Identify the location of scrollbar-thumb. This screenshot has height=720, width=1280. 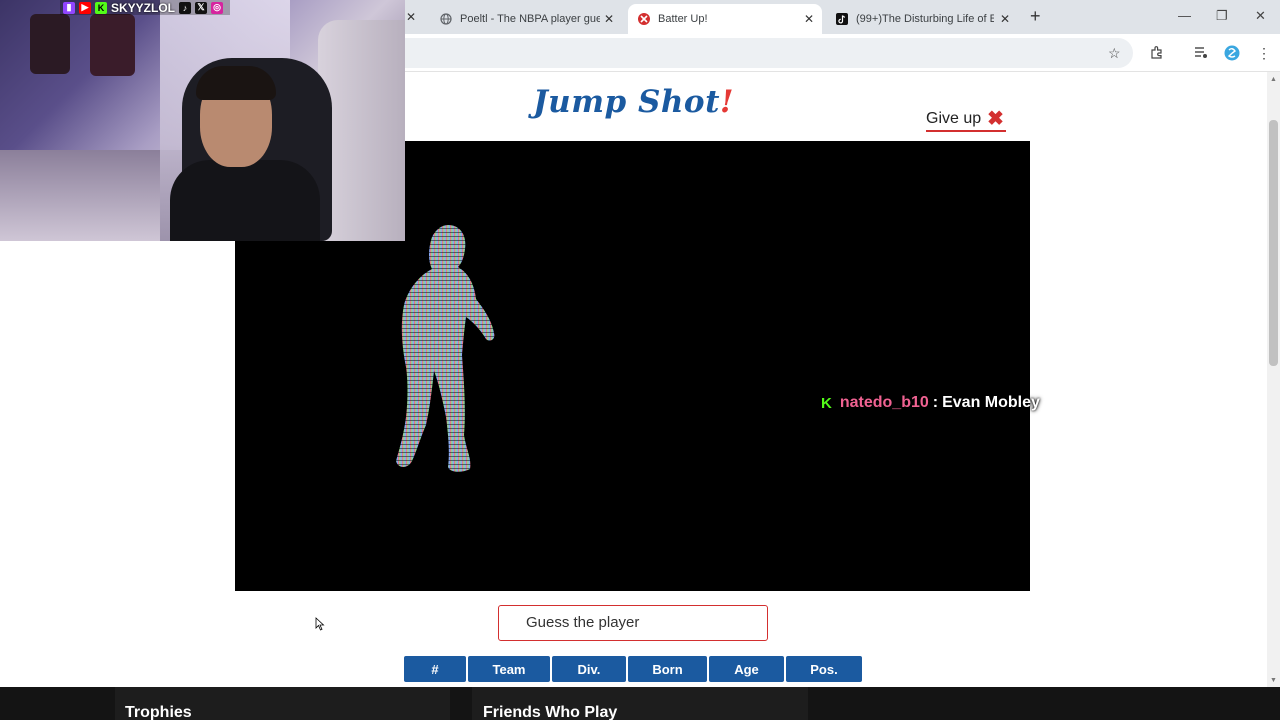
(1273, 243).